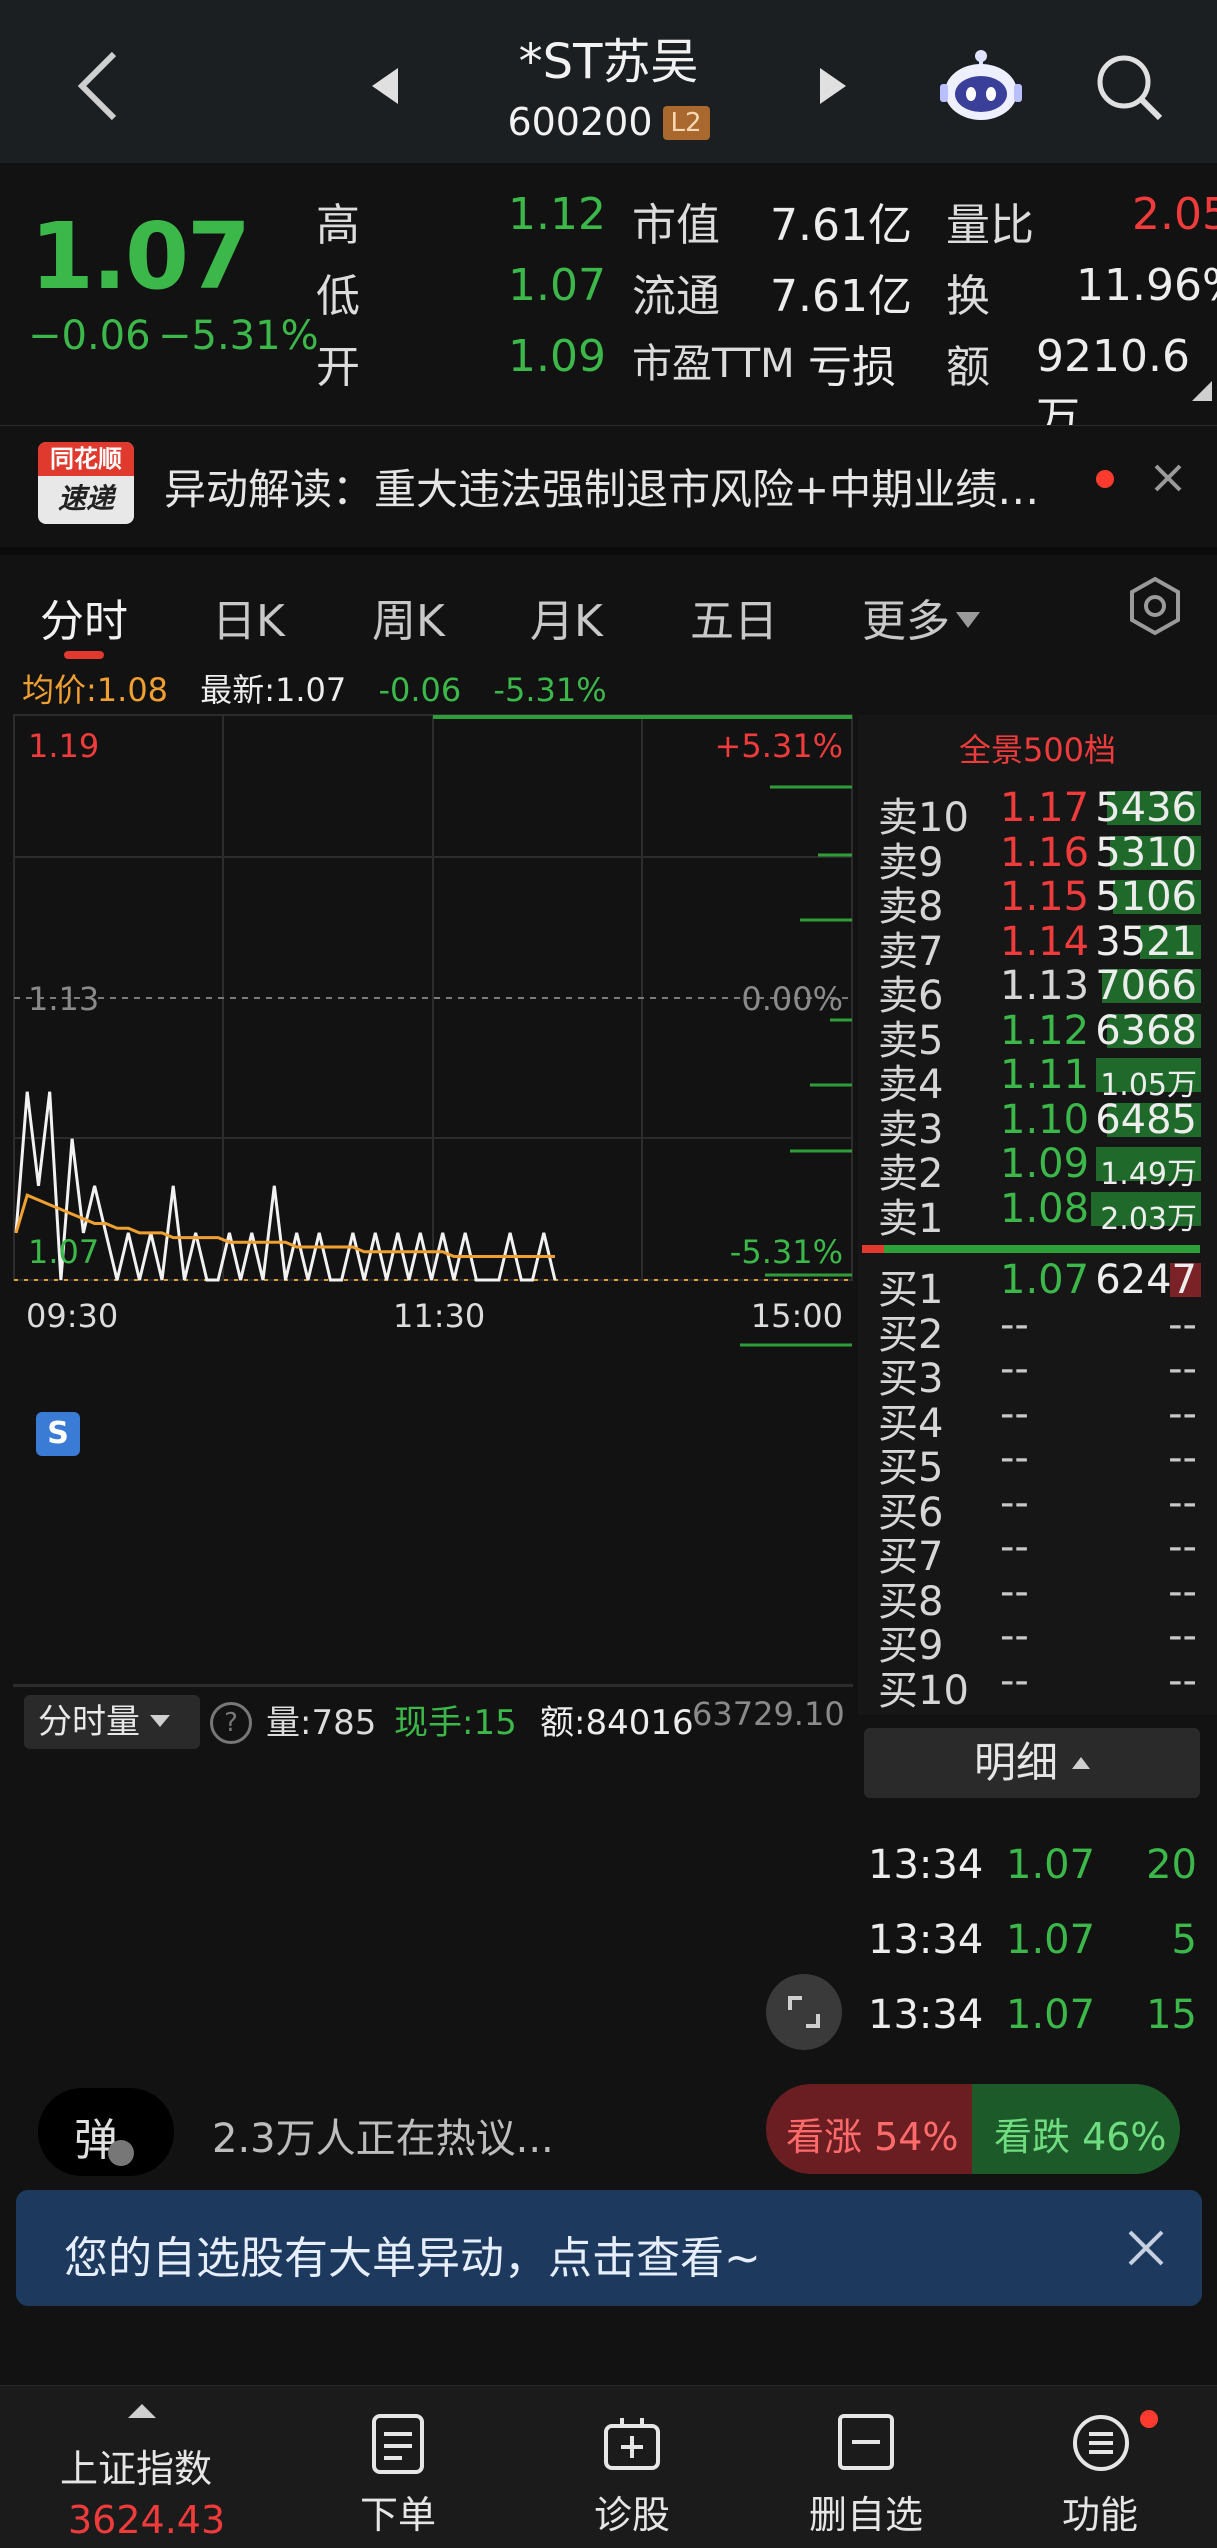  I want to click on chart-settings-icon, so click(1155, 608).